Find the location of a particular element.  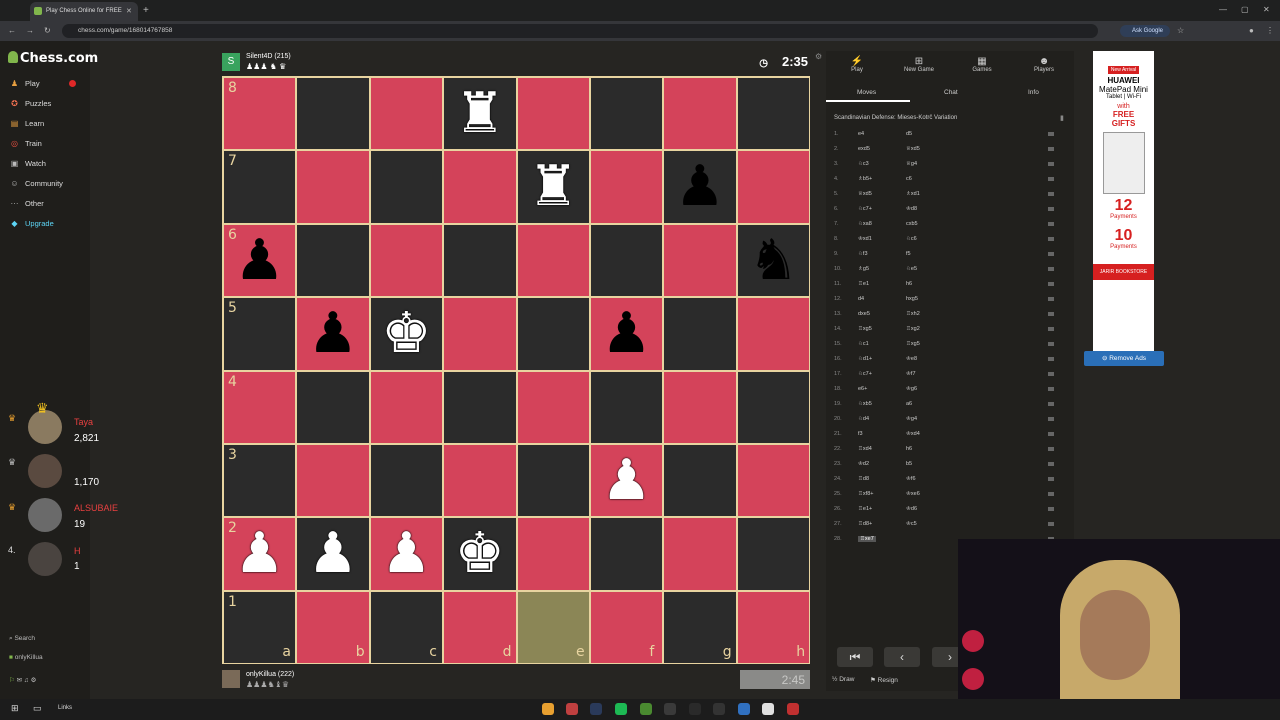

black-move: ♔xe6 is located at coordinates (913, 494).